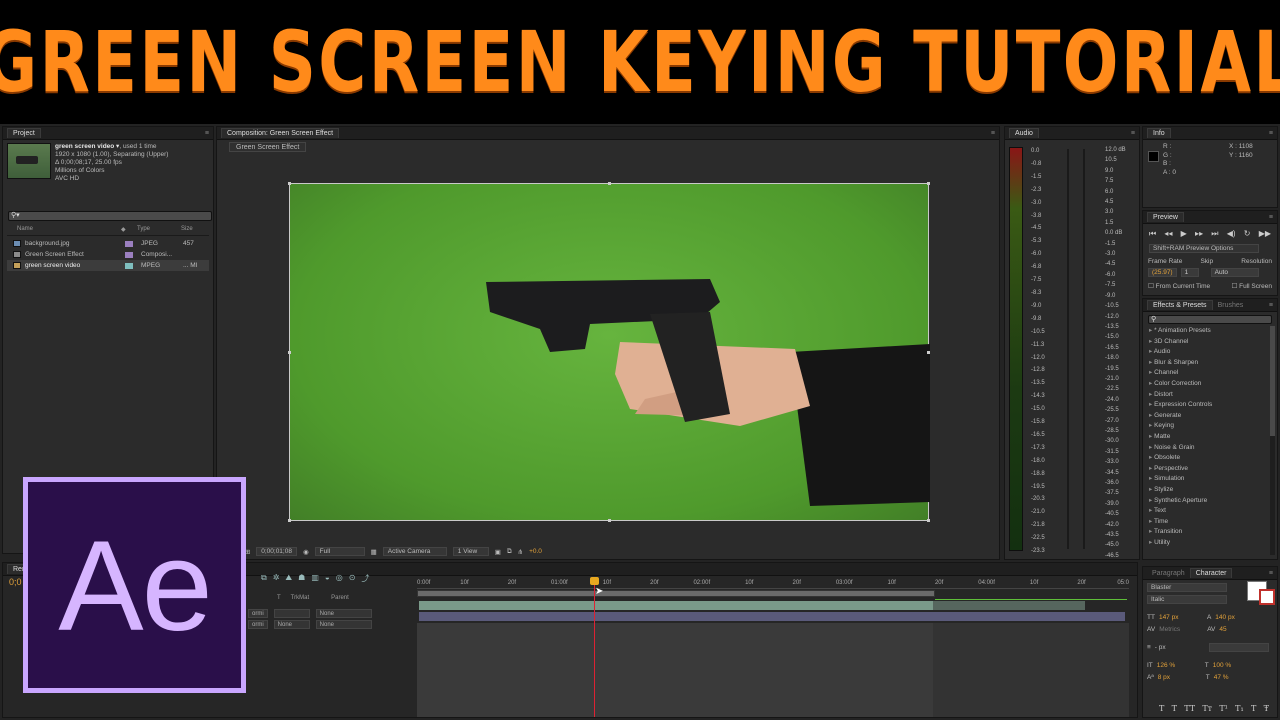 The height and width of the screenshot is (720, 1280). What do you see at coordinates (1168, 573) in the screenshot?
I see `tab-paragraph: Paragraph` at bounding box center [1168, 573].